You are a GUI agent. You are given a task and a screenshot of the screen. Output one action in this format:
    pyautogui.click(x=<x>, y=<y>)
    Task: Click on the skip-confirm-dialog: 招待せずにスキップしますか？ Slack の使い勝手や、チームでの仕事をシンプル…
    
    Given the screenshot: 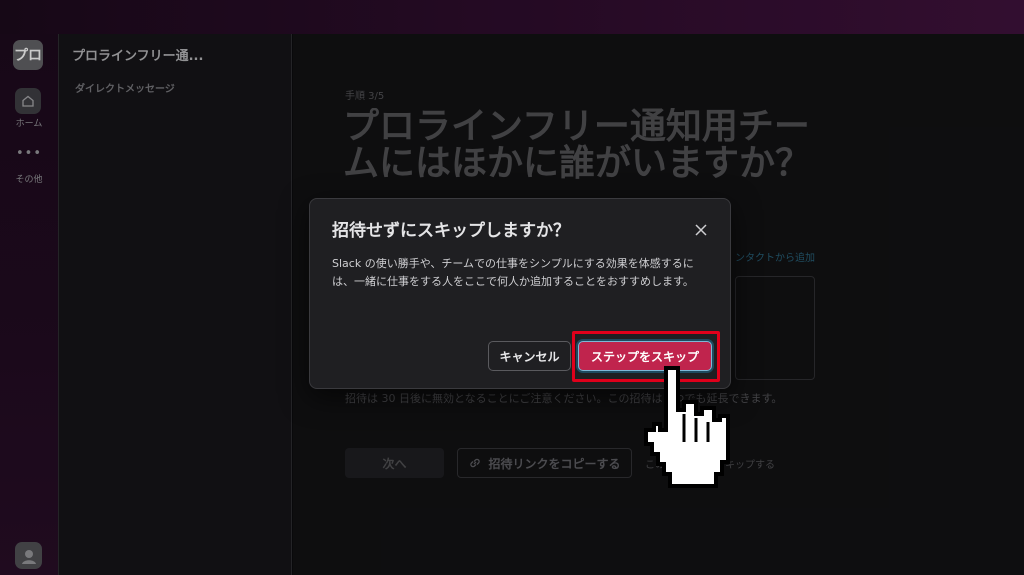 What is the action you would take?
    pyautogui.click(x=520, y=293)
    